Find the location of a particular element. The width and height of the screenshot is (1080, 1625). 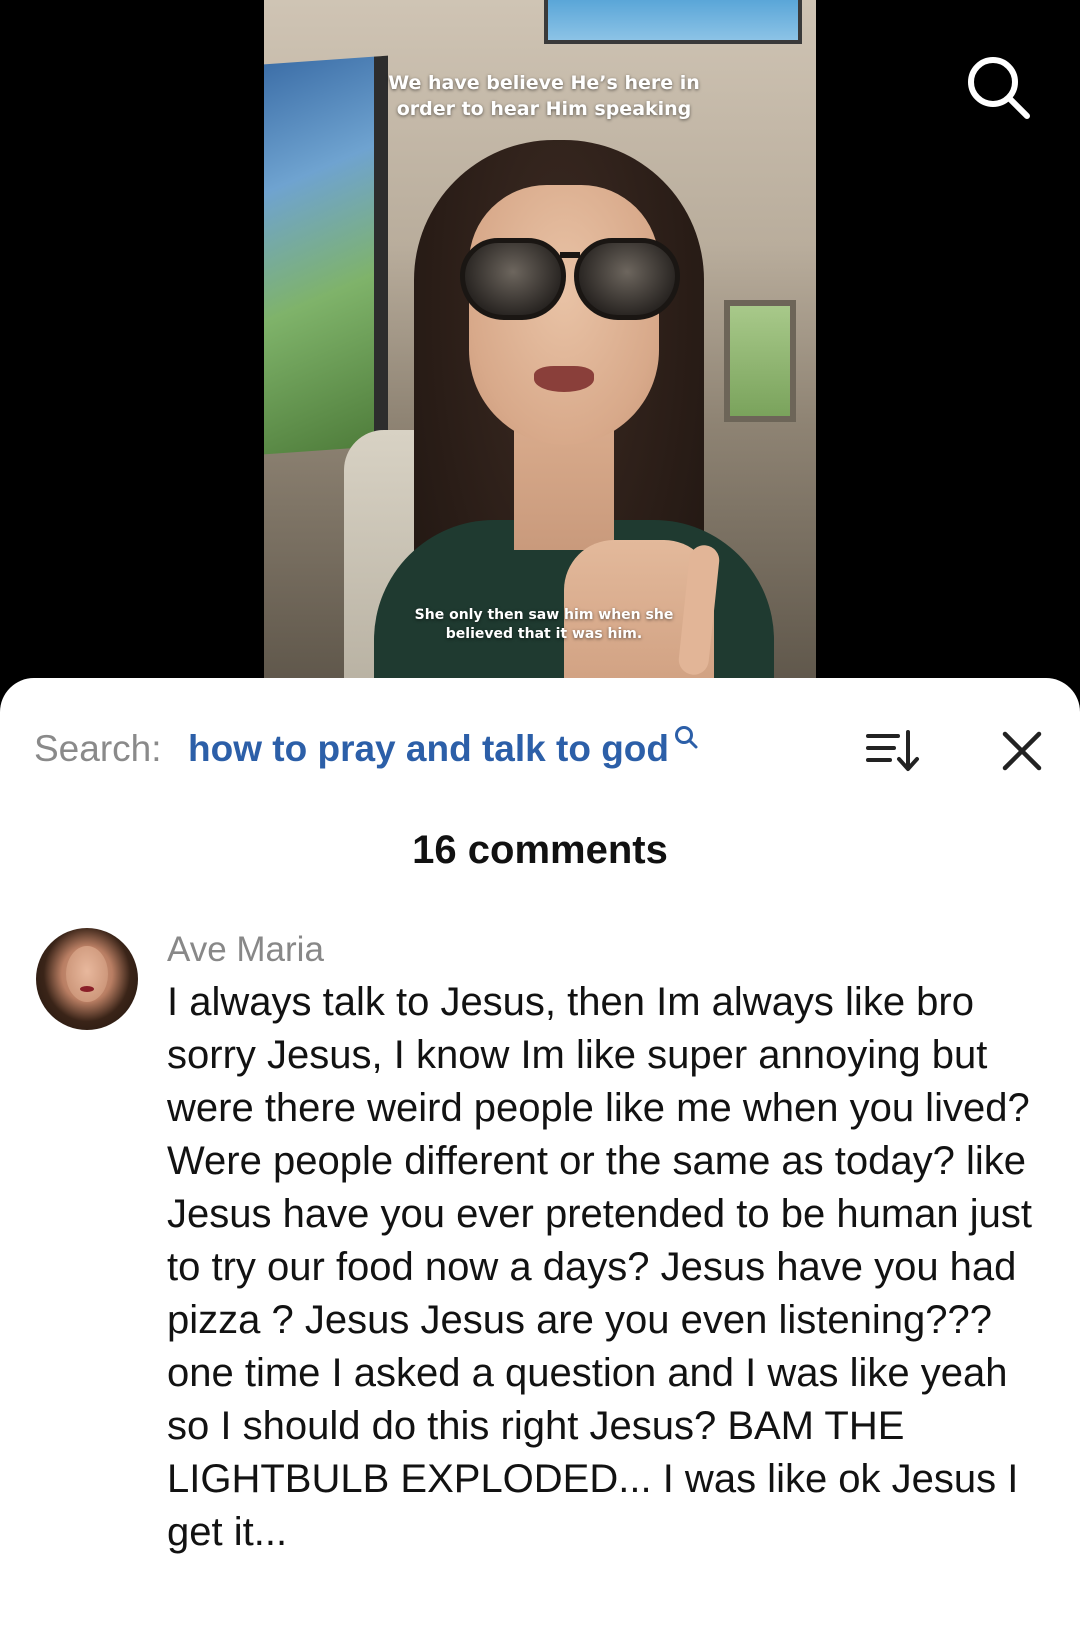

sort-button is located at coordinates (892, 751).